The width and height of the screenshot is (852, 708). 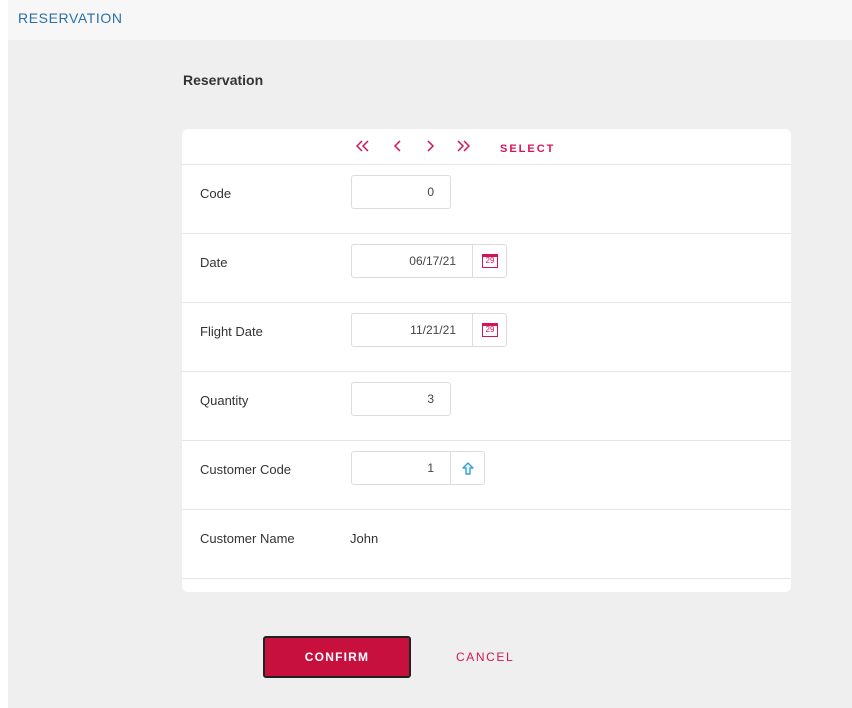 I want to click on code-row: Code 0, so click(x=486, y=199).